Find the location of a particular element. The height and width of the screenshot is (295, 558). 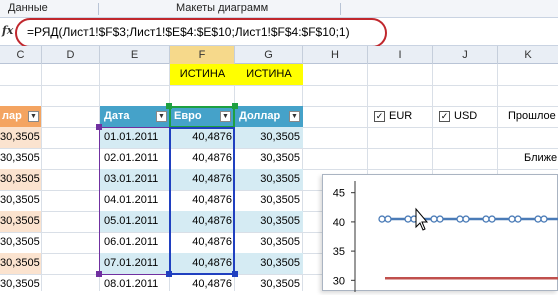

mouse-cursor-icon is located at coordinates (422, 219).